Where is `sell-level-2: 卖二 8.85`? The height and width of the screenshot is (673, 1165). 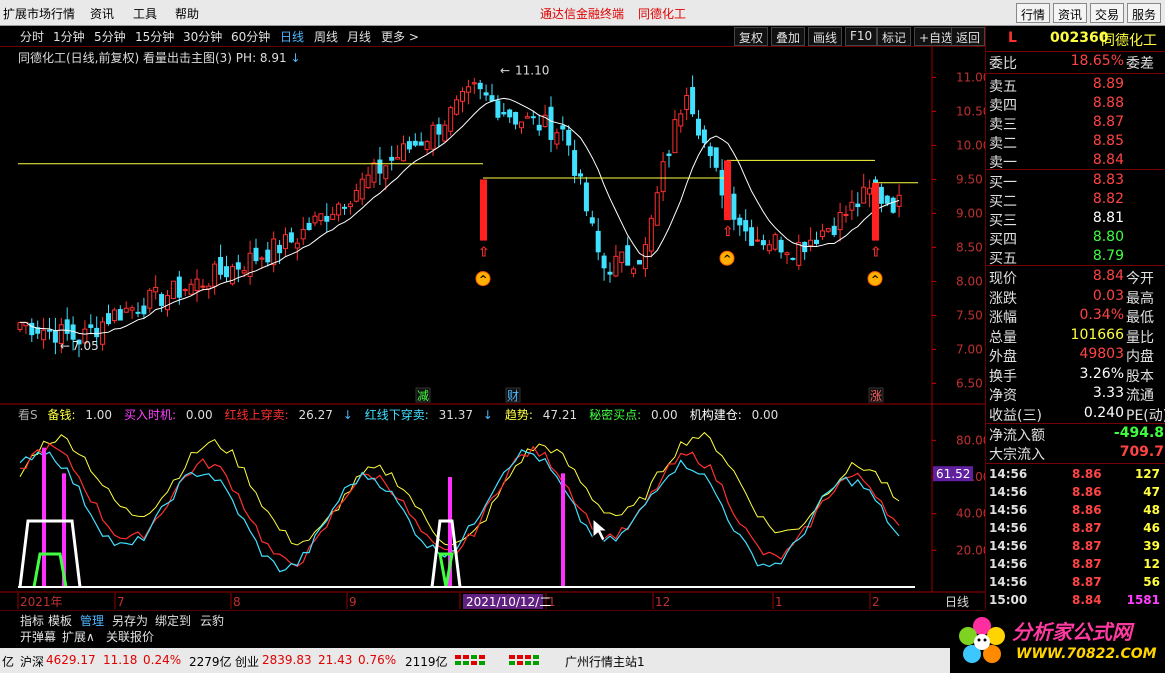
sell-level-2: 卖二 8.85 is located at coordinates (1075, 142).